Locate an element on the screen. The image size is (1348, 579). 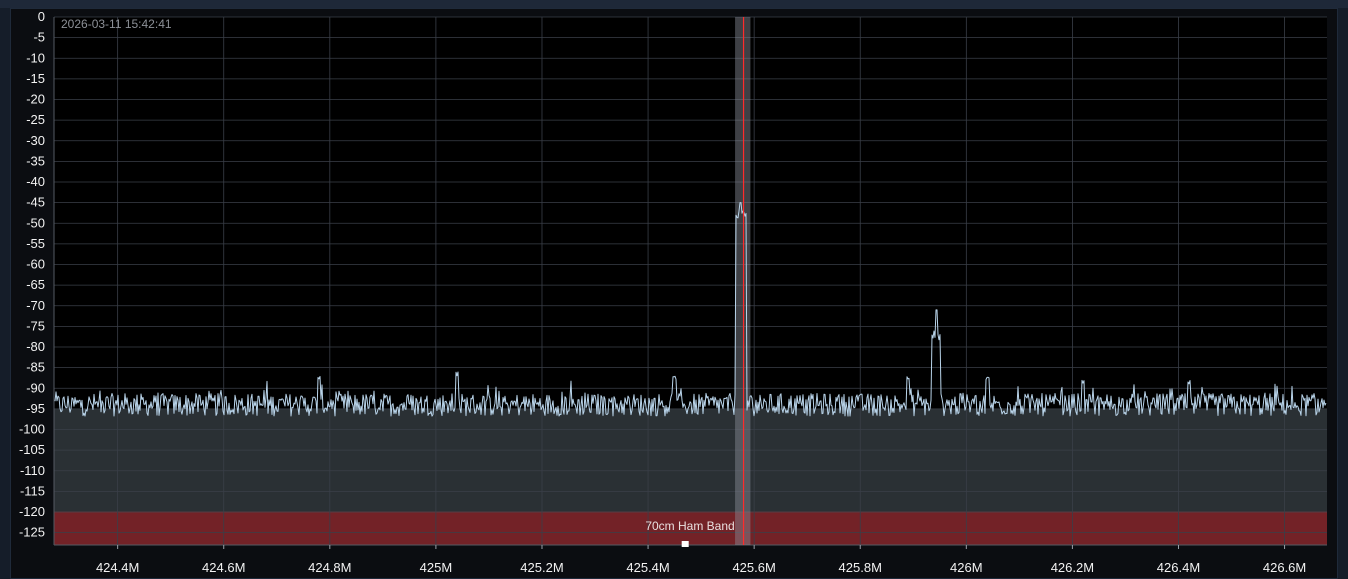
x-tick-label: 425.2M is located at coordinates (541, 567).